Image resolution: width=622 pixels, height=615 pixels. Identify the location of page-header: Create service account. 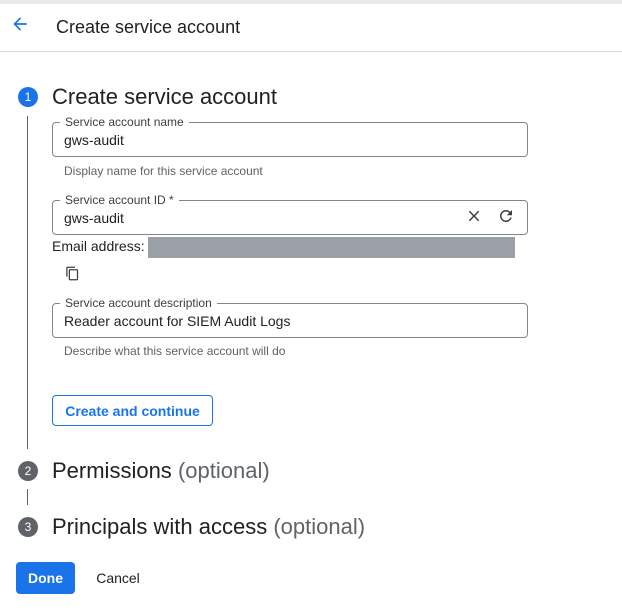
(311, 28).